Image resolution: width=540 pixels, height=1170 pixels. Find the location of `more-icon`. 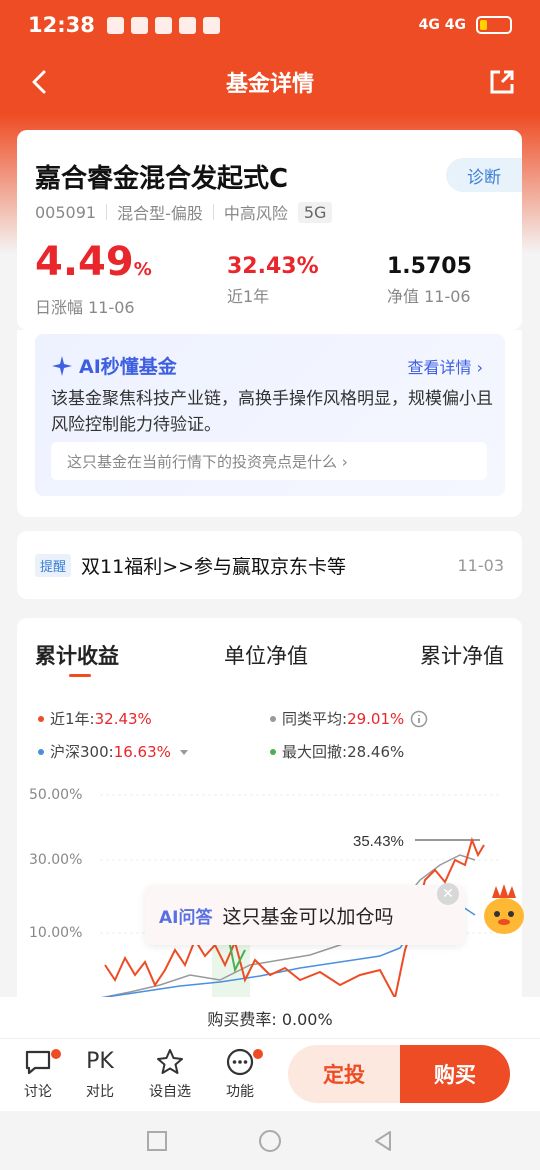

more-icon is located at coordinates (240, 1062).